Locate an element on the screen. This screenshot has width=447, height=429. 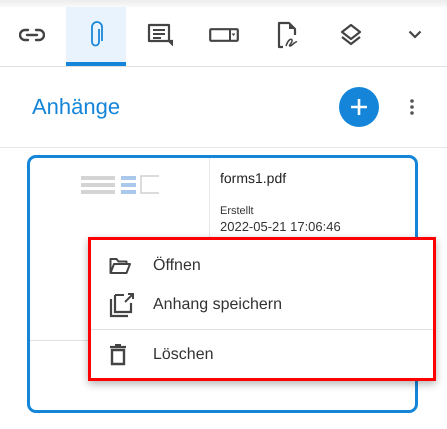
paperclip-icon is located at coordinates (95, 34).